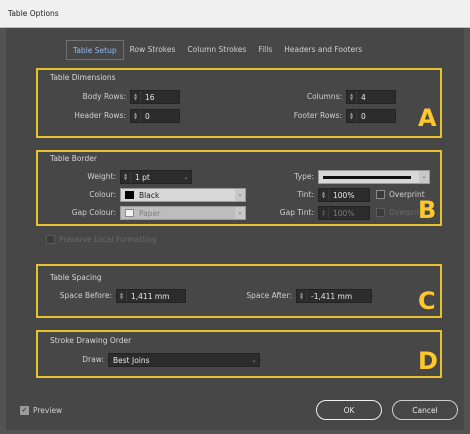  I want to click on body-rows-label: Body Rows:, so click(104, 96).